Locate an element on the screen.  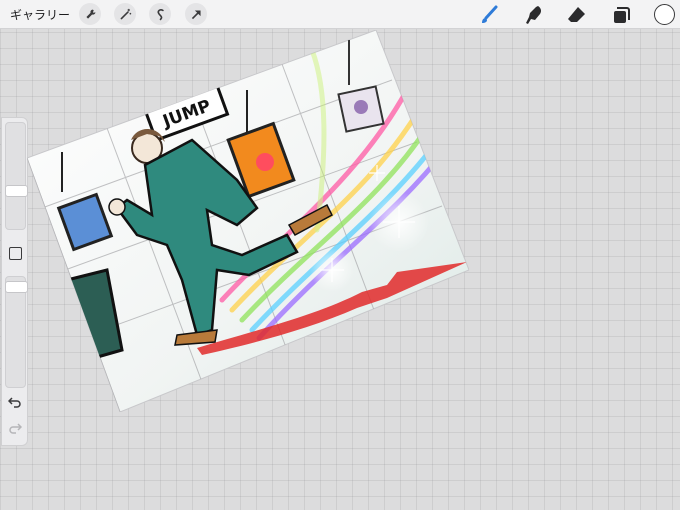
left-sidebar is located at coordinates (14, 281).